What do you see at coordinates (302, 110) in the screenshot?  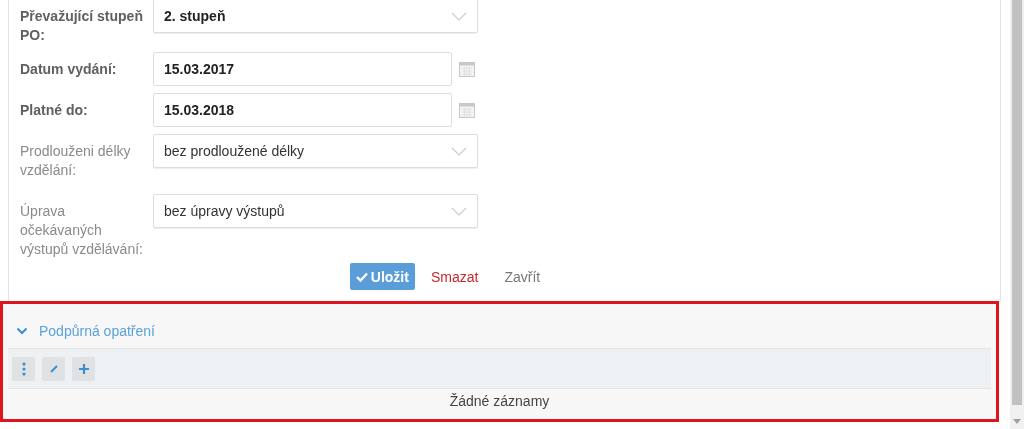 I see `date-field: 15.03.2018` at bounding box center [302, 110].